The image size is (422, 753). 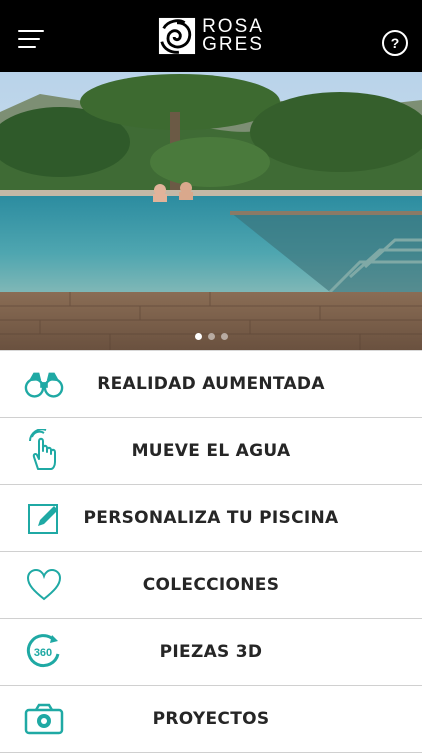 What do you see at coordinates (233, 44) in the screenshot?
I see `logo-text-line2: GRES` at bounding box center [233, 44].